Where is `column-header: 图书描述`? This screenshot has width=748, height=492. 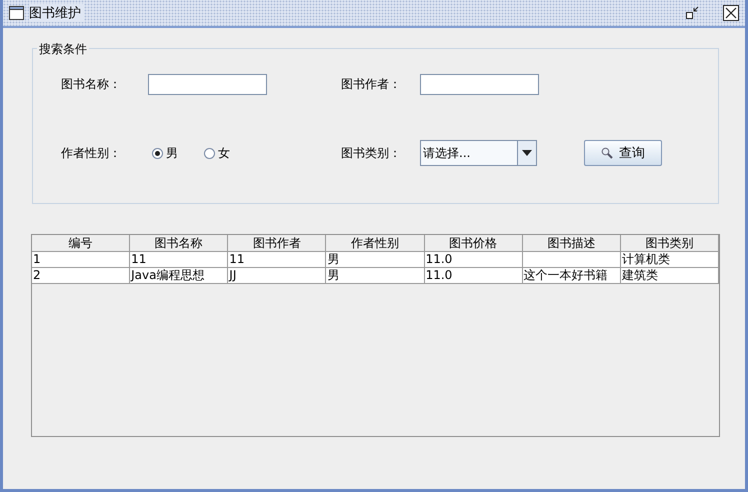 column-header: 图书描述 is located at coordinates (571, 243).